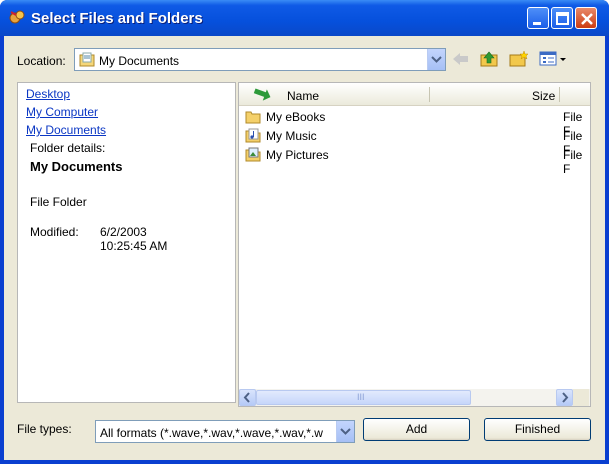 Image resolution: width=609 pixels, height=464 pixels. Describe the element at coordinates (17, 17) in the screenshot. I see `app-icon` at that location.